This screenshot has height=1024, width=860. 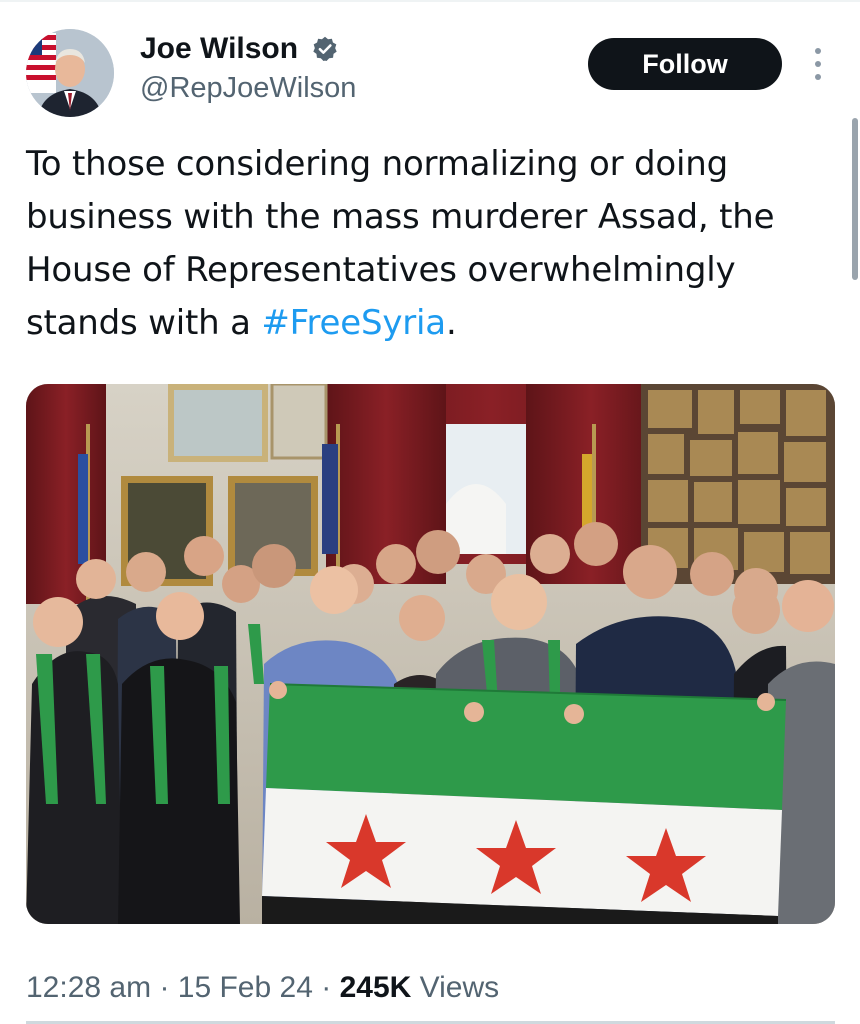 I want to click on tweet-text-end: ., so click(x=451, y=323).